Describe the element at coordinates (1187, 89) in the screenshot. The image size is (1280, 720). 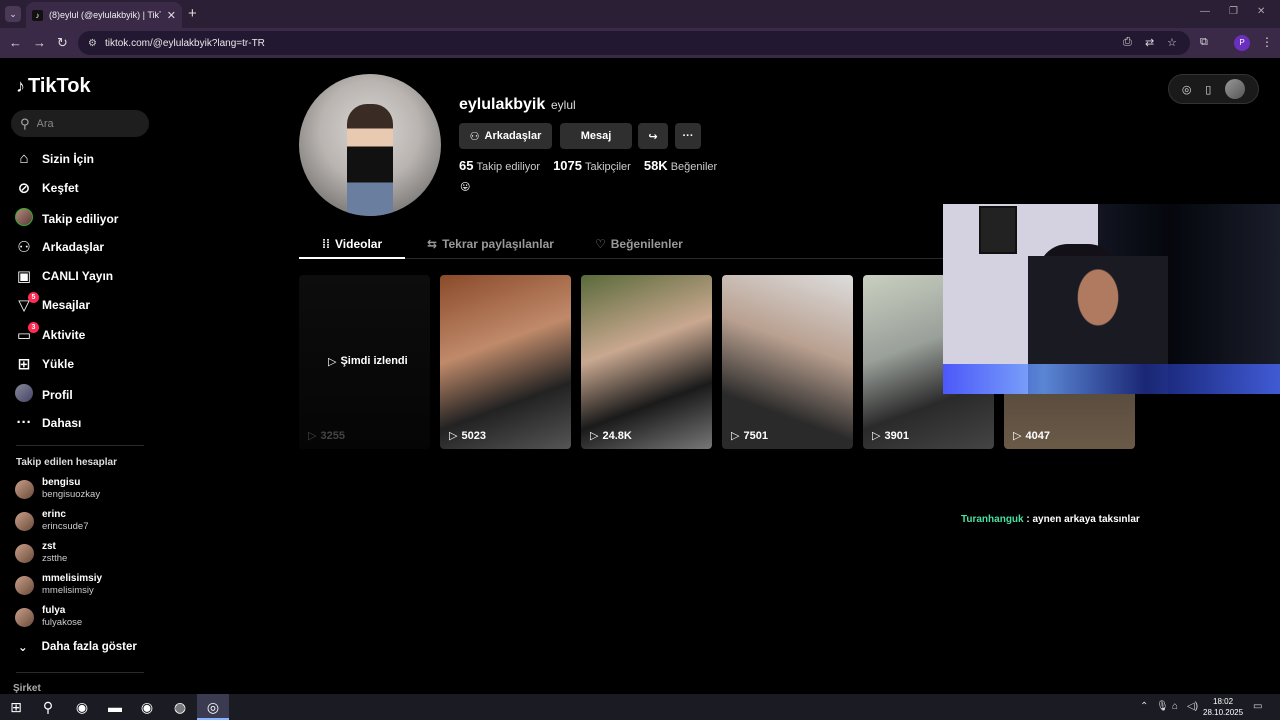
I see `compass-icon: ◎` at that location.